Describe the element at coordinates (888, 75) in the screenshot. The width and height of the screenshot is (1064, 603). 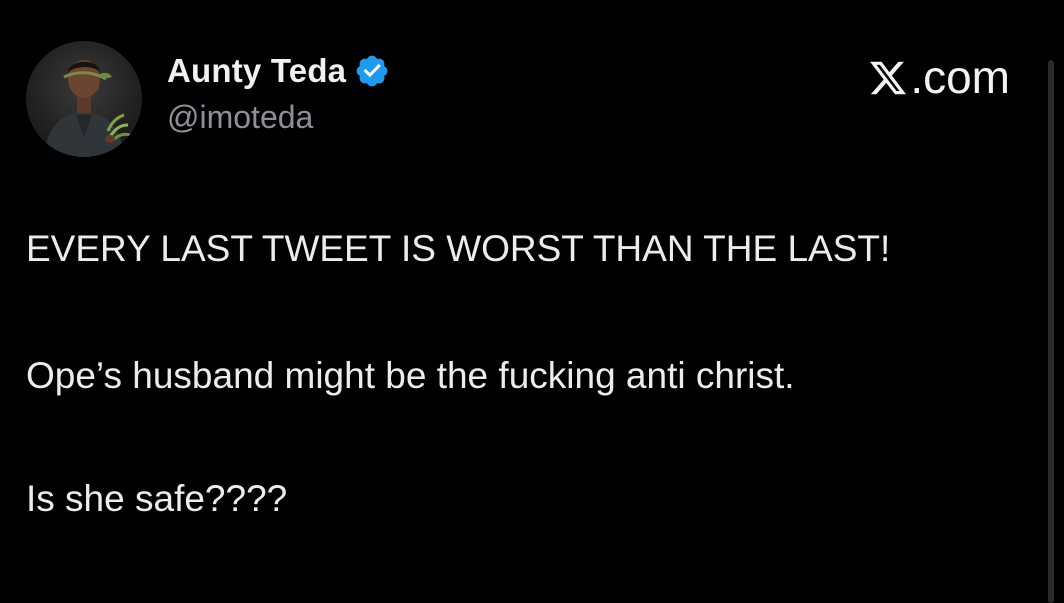
I see `x-logo-icon` at that location.